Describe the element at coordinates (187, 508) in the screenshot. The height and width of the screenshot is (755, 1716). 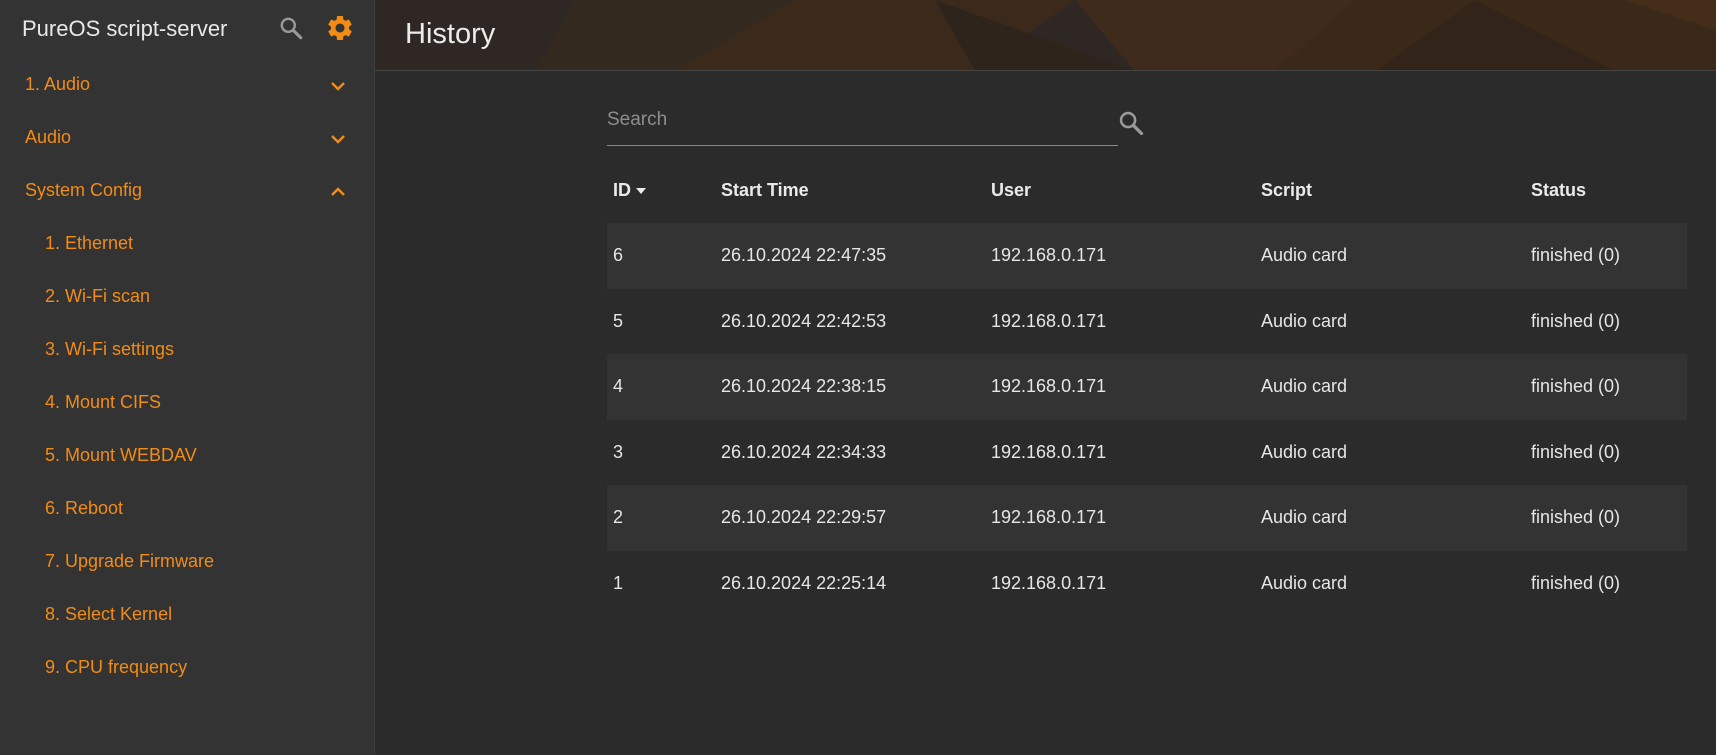
I see `sidebar-item-reboot: 6. Reboot` at that location.